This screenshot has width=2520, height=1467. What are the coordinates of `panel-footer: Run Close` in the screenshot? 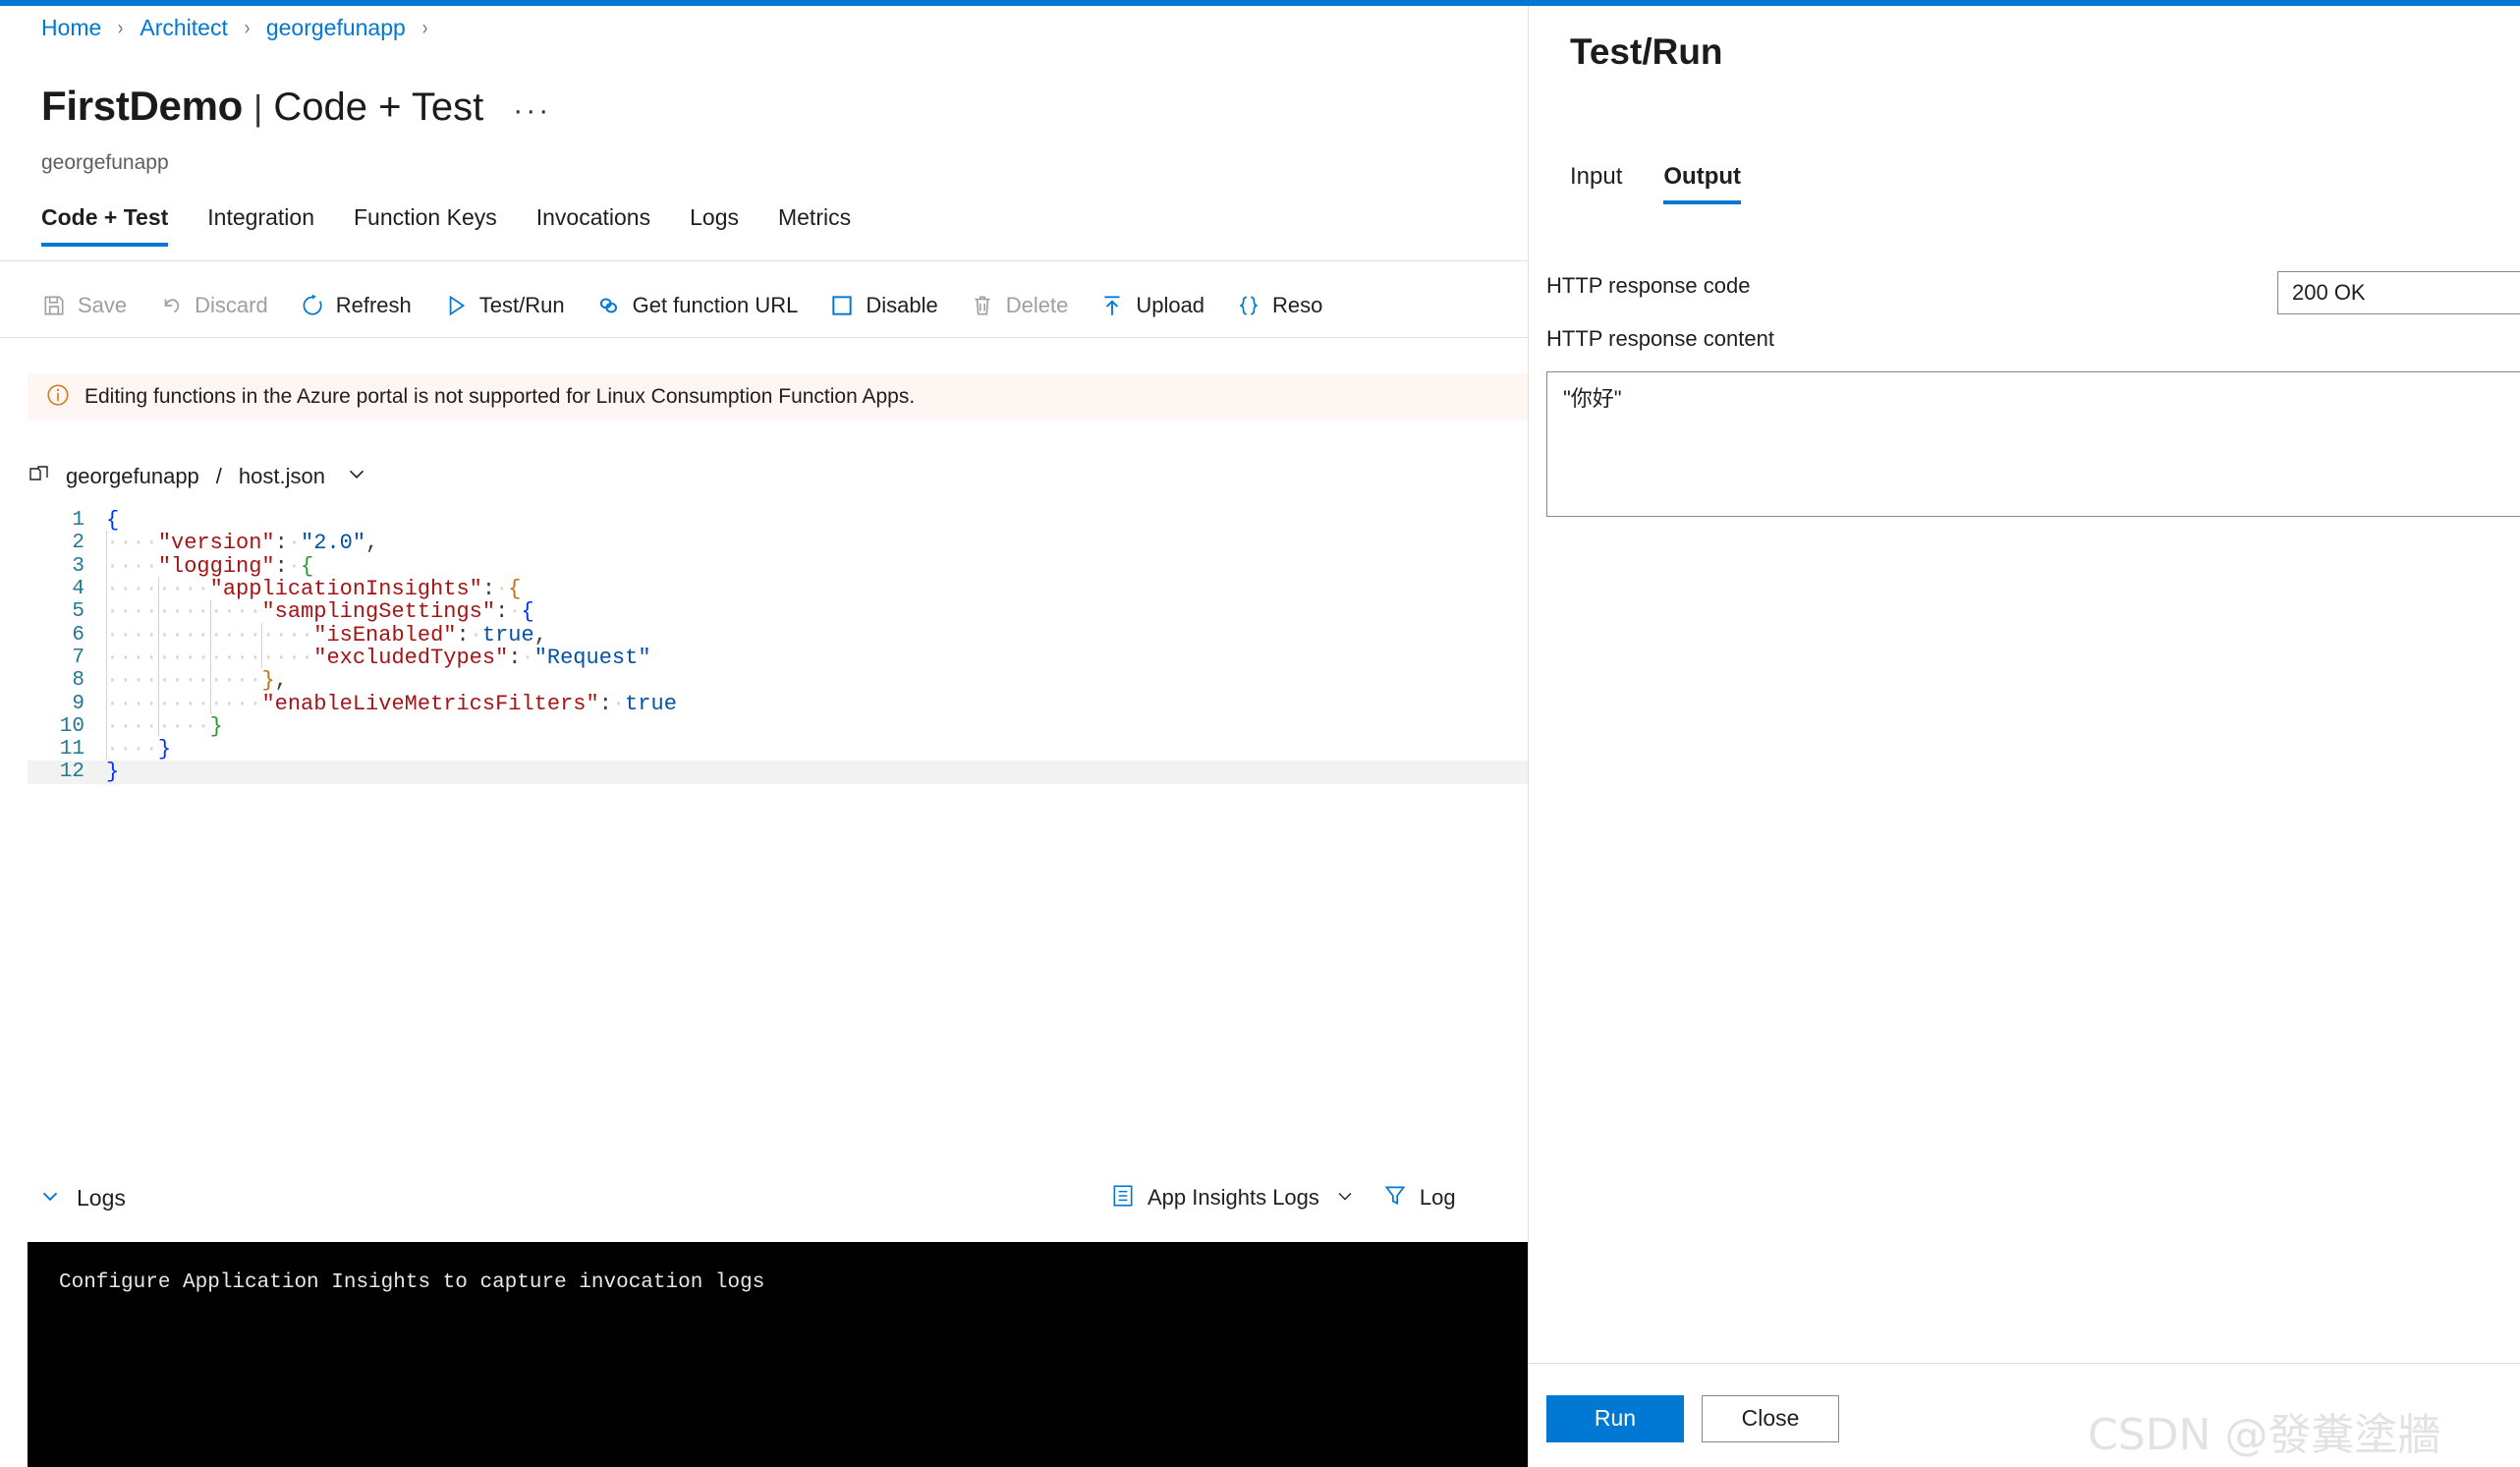 It's located at (2024, 1415).